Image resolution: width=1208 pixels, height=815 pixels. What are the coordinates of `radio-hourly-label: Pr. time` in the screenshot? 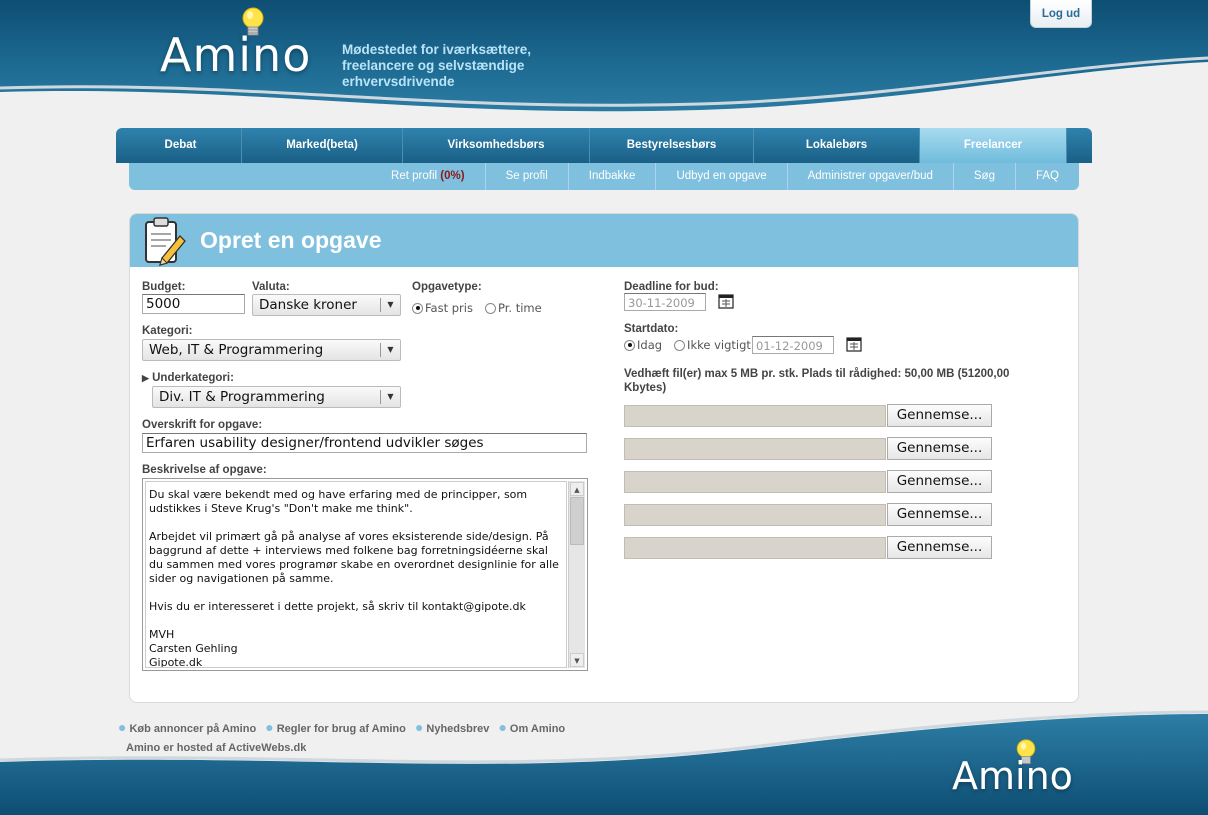 It's located at (519, 308).